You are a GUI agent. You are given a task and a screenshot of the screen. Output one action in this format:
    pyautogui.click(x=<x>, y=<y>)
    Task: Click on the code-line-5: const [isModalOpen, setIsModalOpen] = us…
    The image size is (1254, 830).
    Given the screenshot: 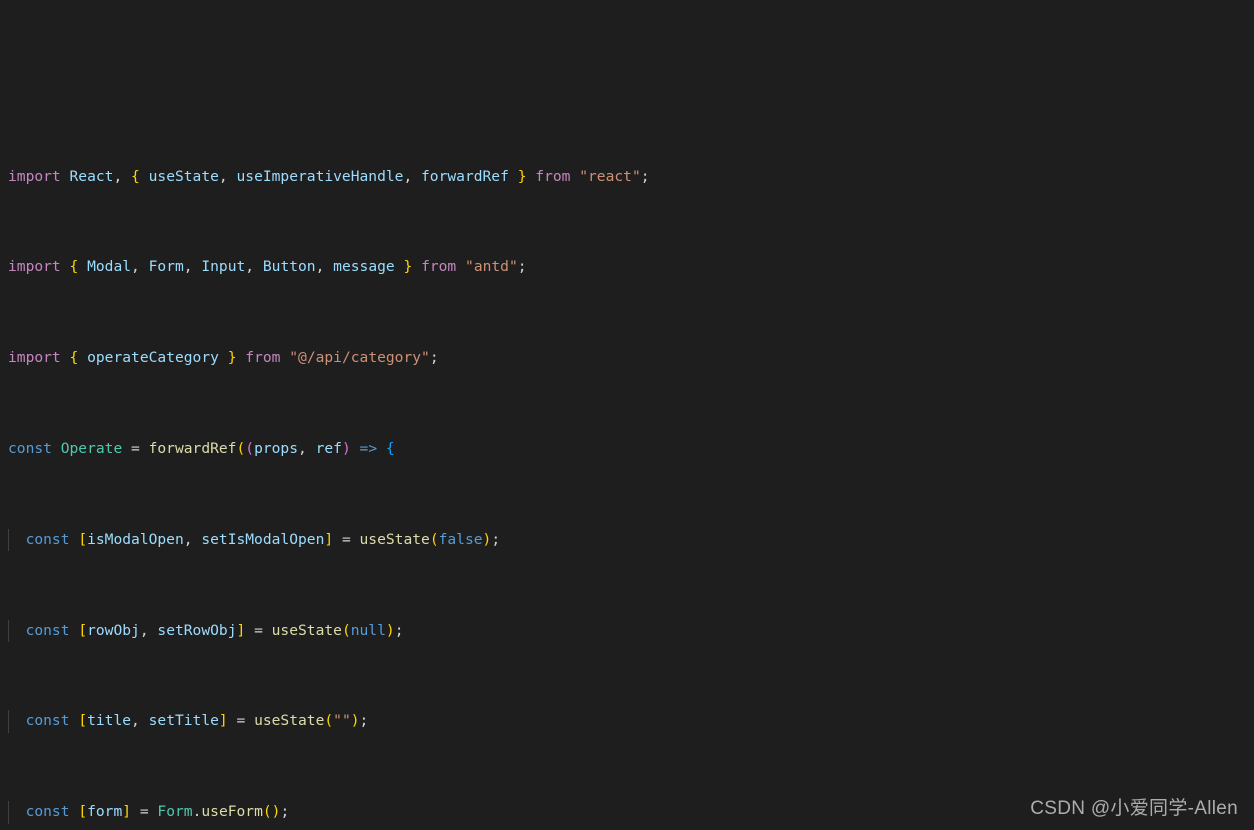 What is the action you would take?
    pyautogui.click(x=627, y=540)
    